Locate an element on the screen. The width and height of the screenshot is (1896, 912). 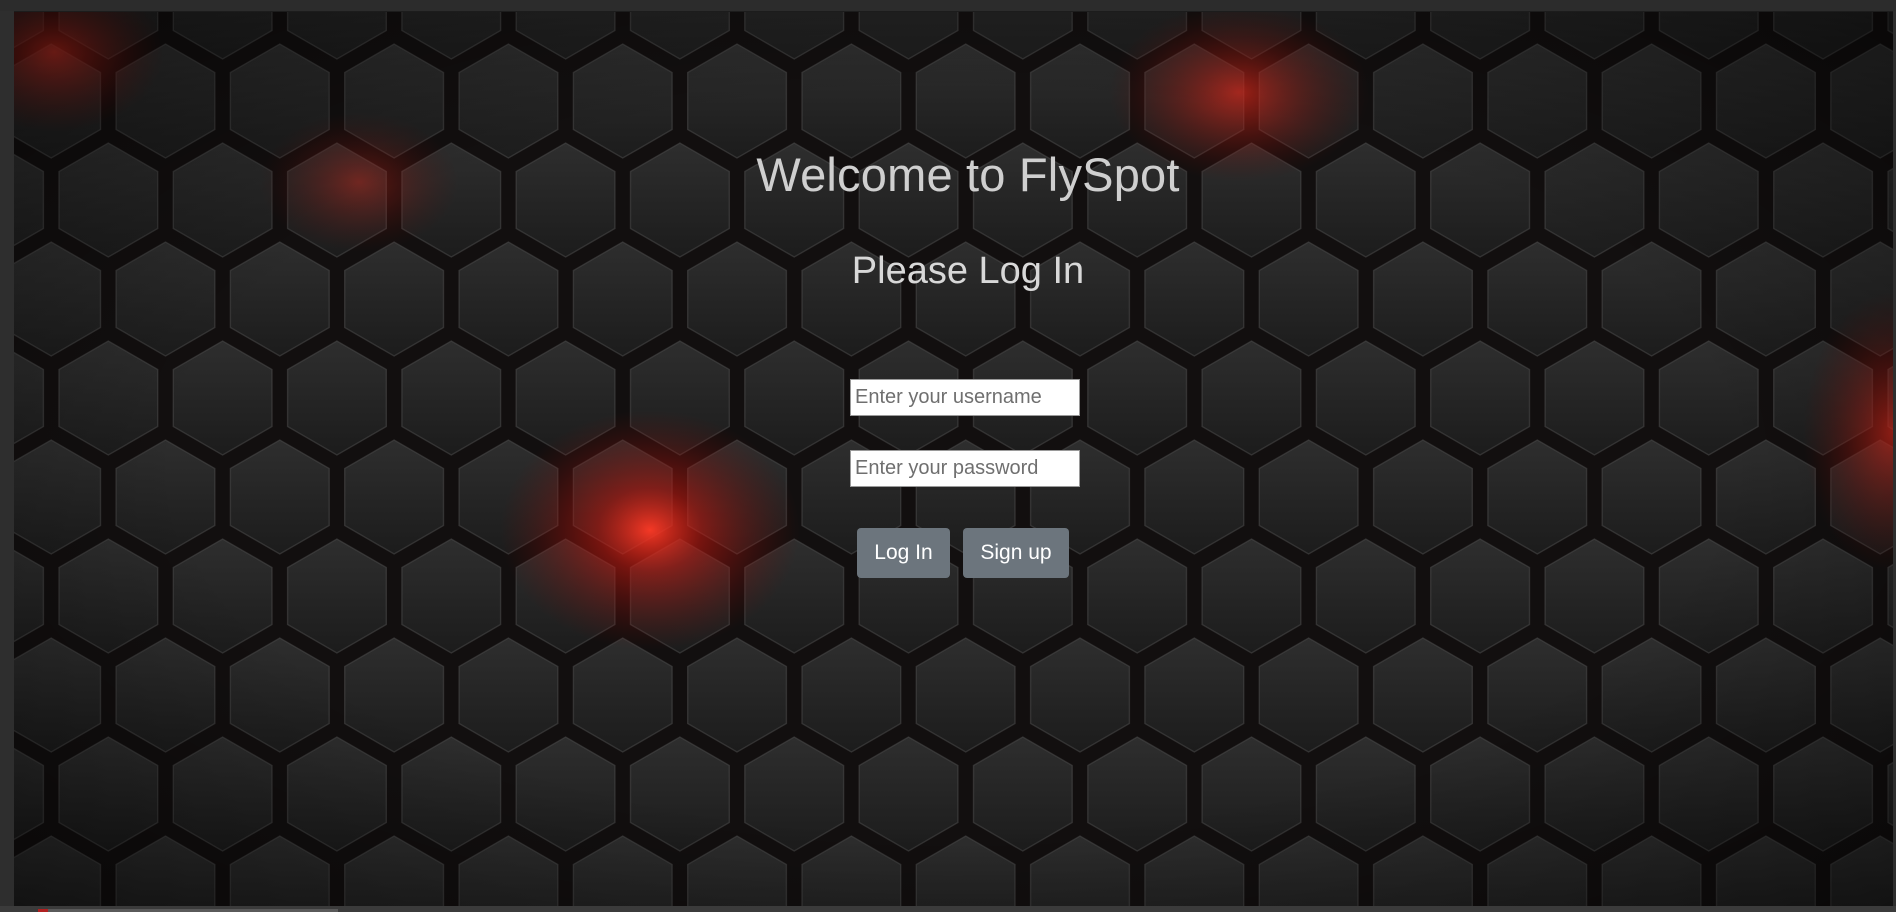
login-button: Log In is located at coordinates (903, 553).